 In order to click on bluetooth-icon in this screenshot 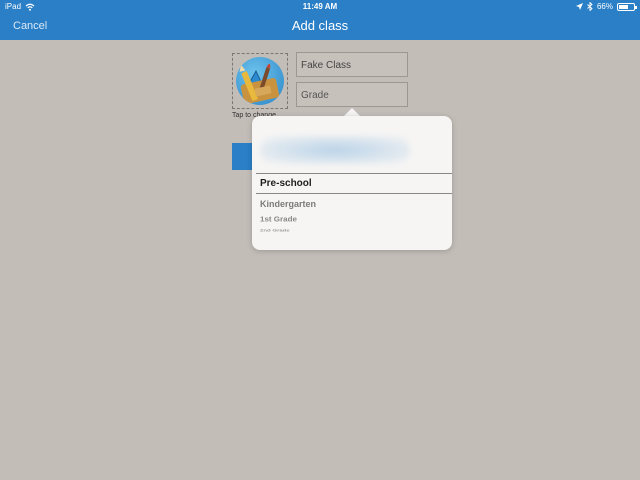, I will do `click(590, 6)`.